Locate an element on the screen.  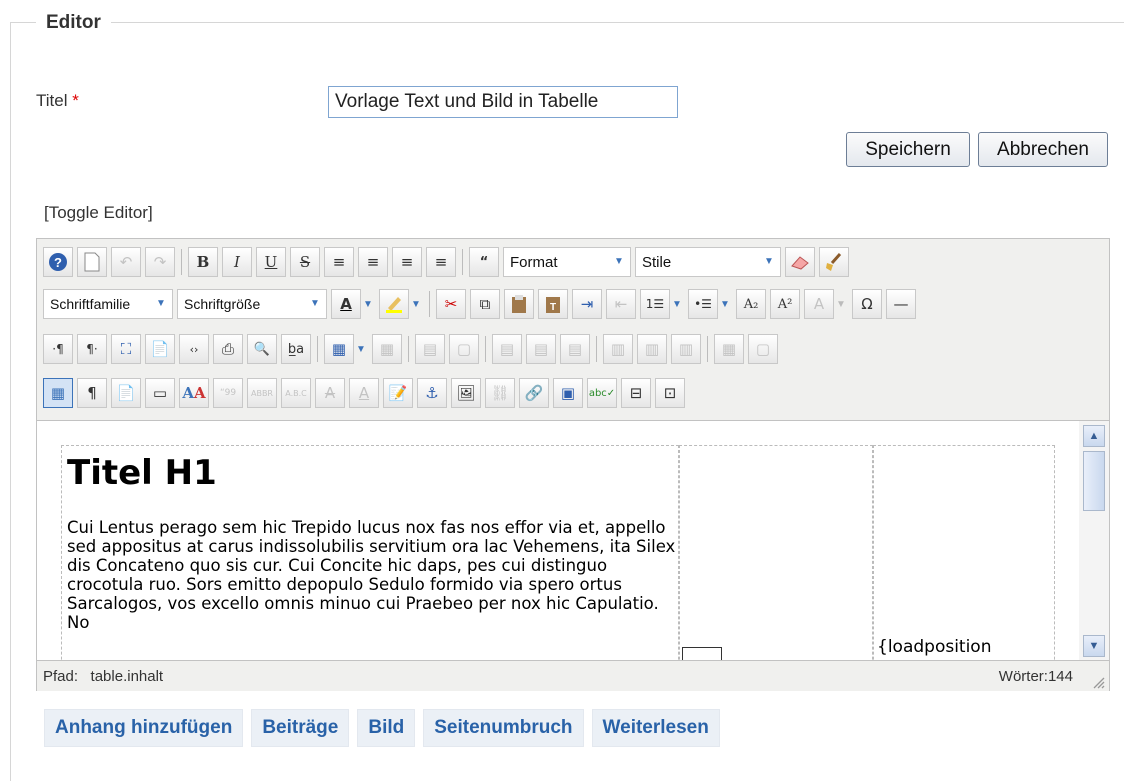
align-justify-icon: ≡ is located at coordinates (339, 262).